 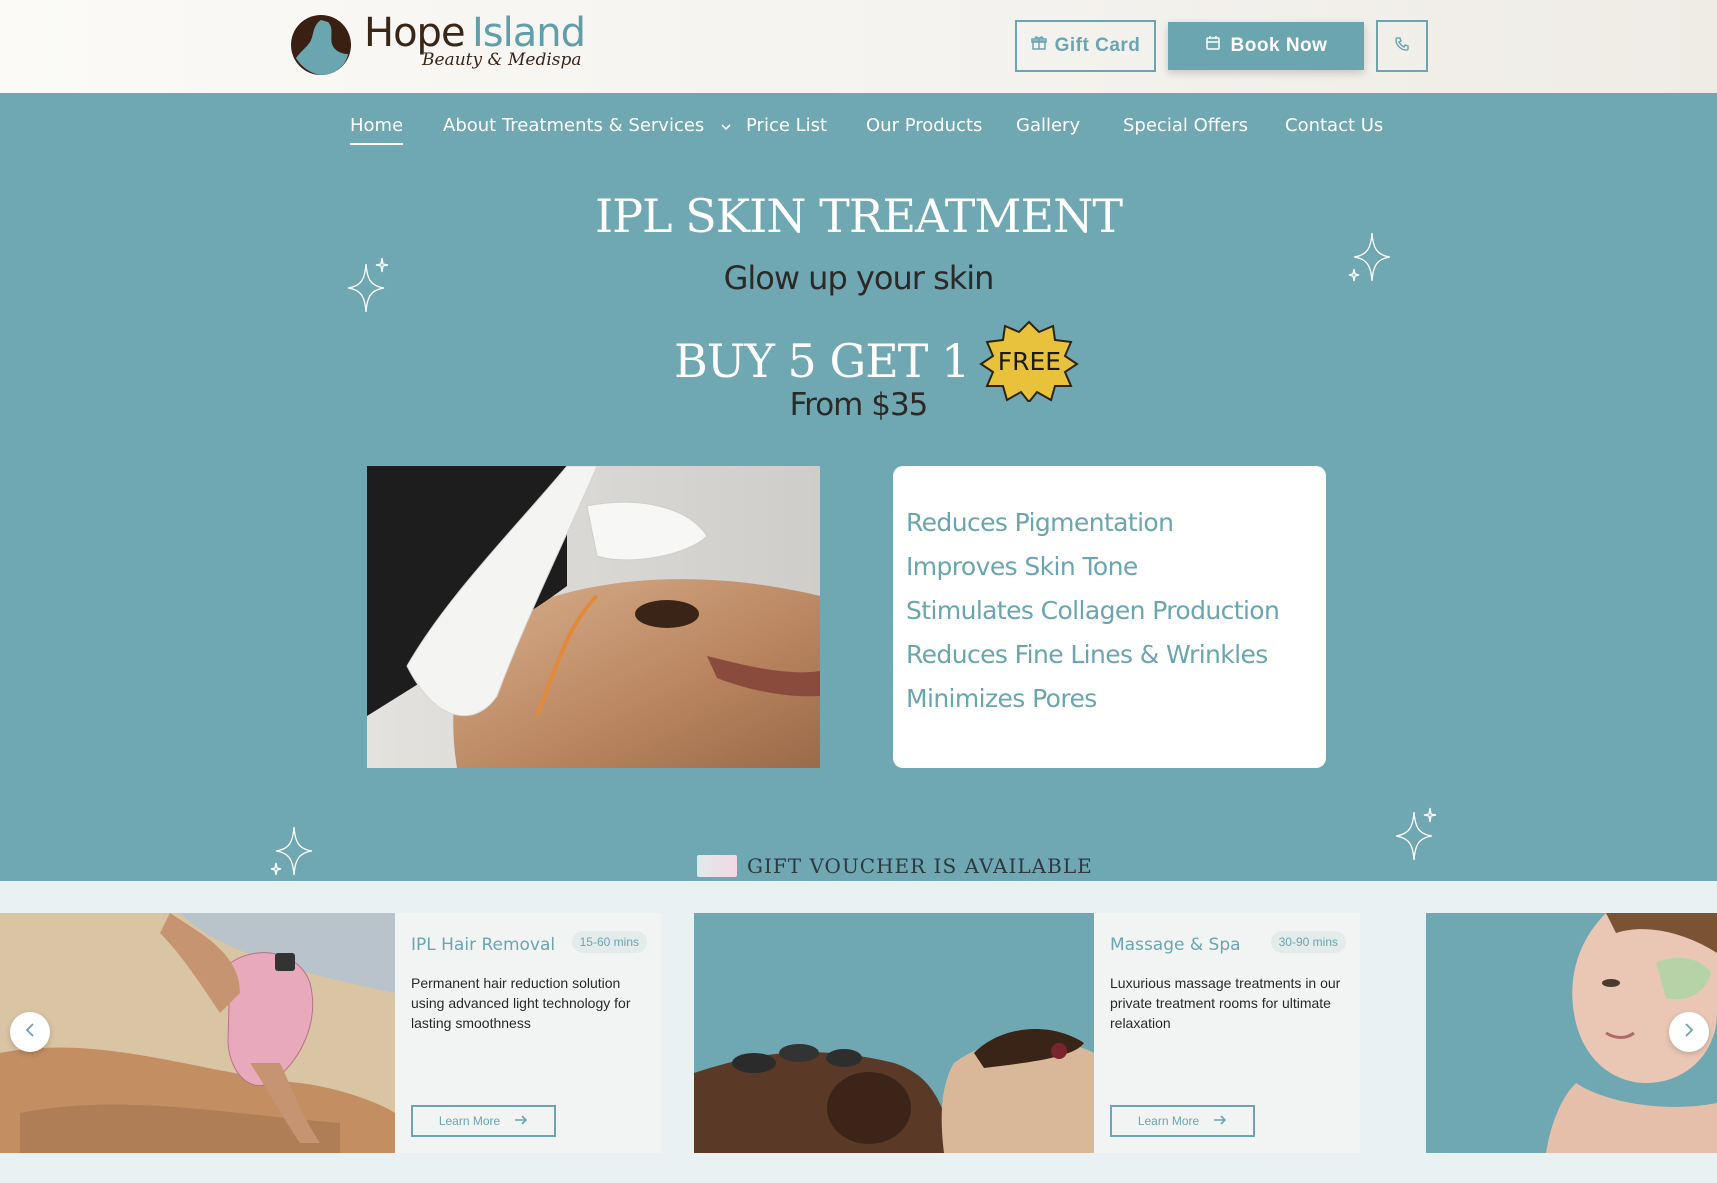 I want to click on gift-card-button: Gift Card, so click(x=1085, y=46).